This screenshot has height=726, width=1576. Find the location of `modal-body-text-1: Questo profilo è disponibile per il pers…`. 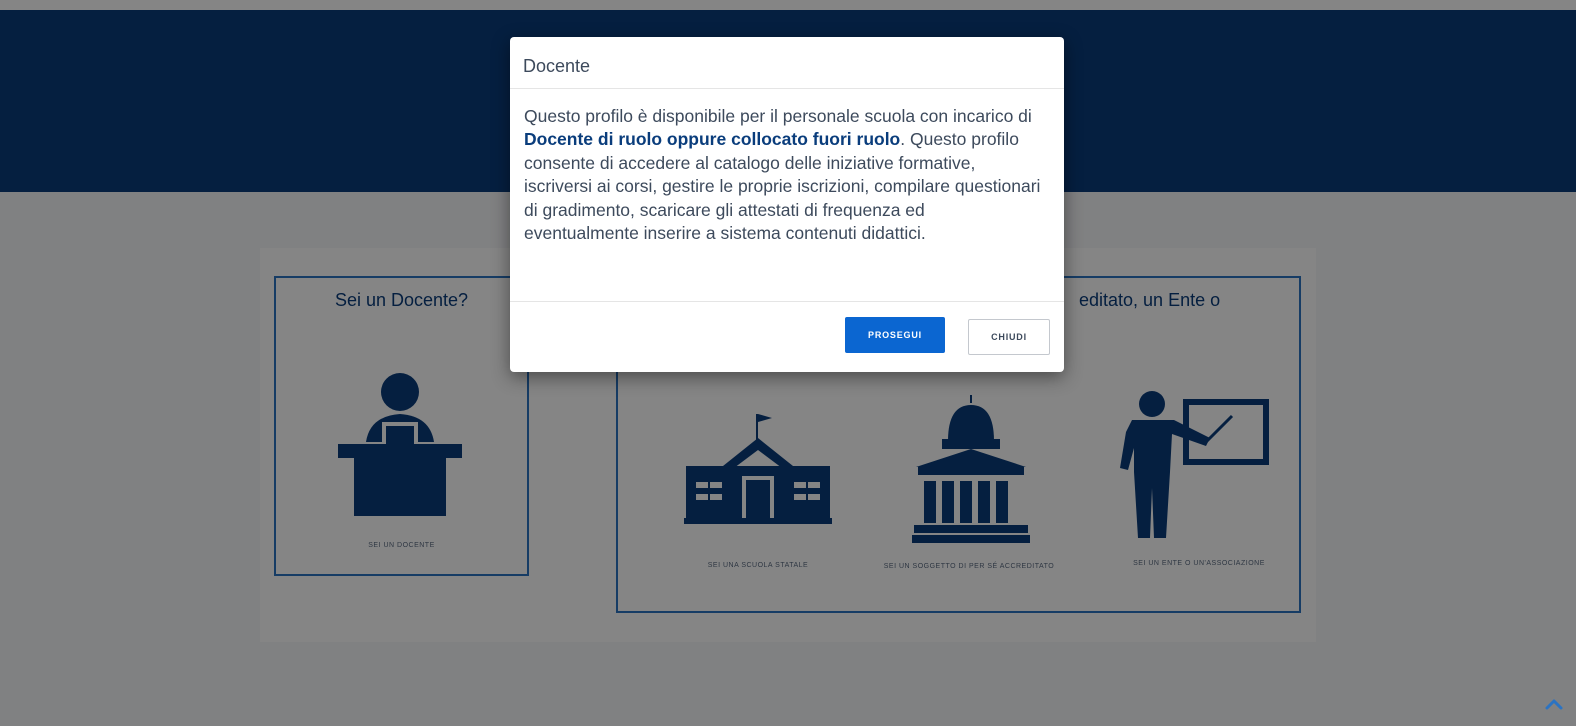

modal-body-text-1: Questo profilo è disponibile per il pers… is located at coordinates (778, 116).